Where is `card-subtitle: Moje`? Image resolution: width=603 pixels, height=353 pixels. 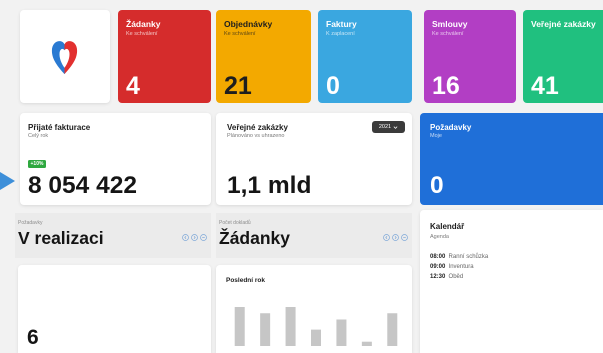
card-subtitle: Moje is located at coordinates (436, 136).